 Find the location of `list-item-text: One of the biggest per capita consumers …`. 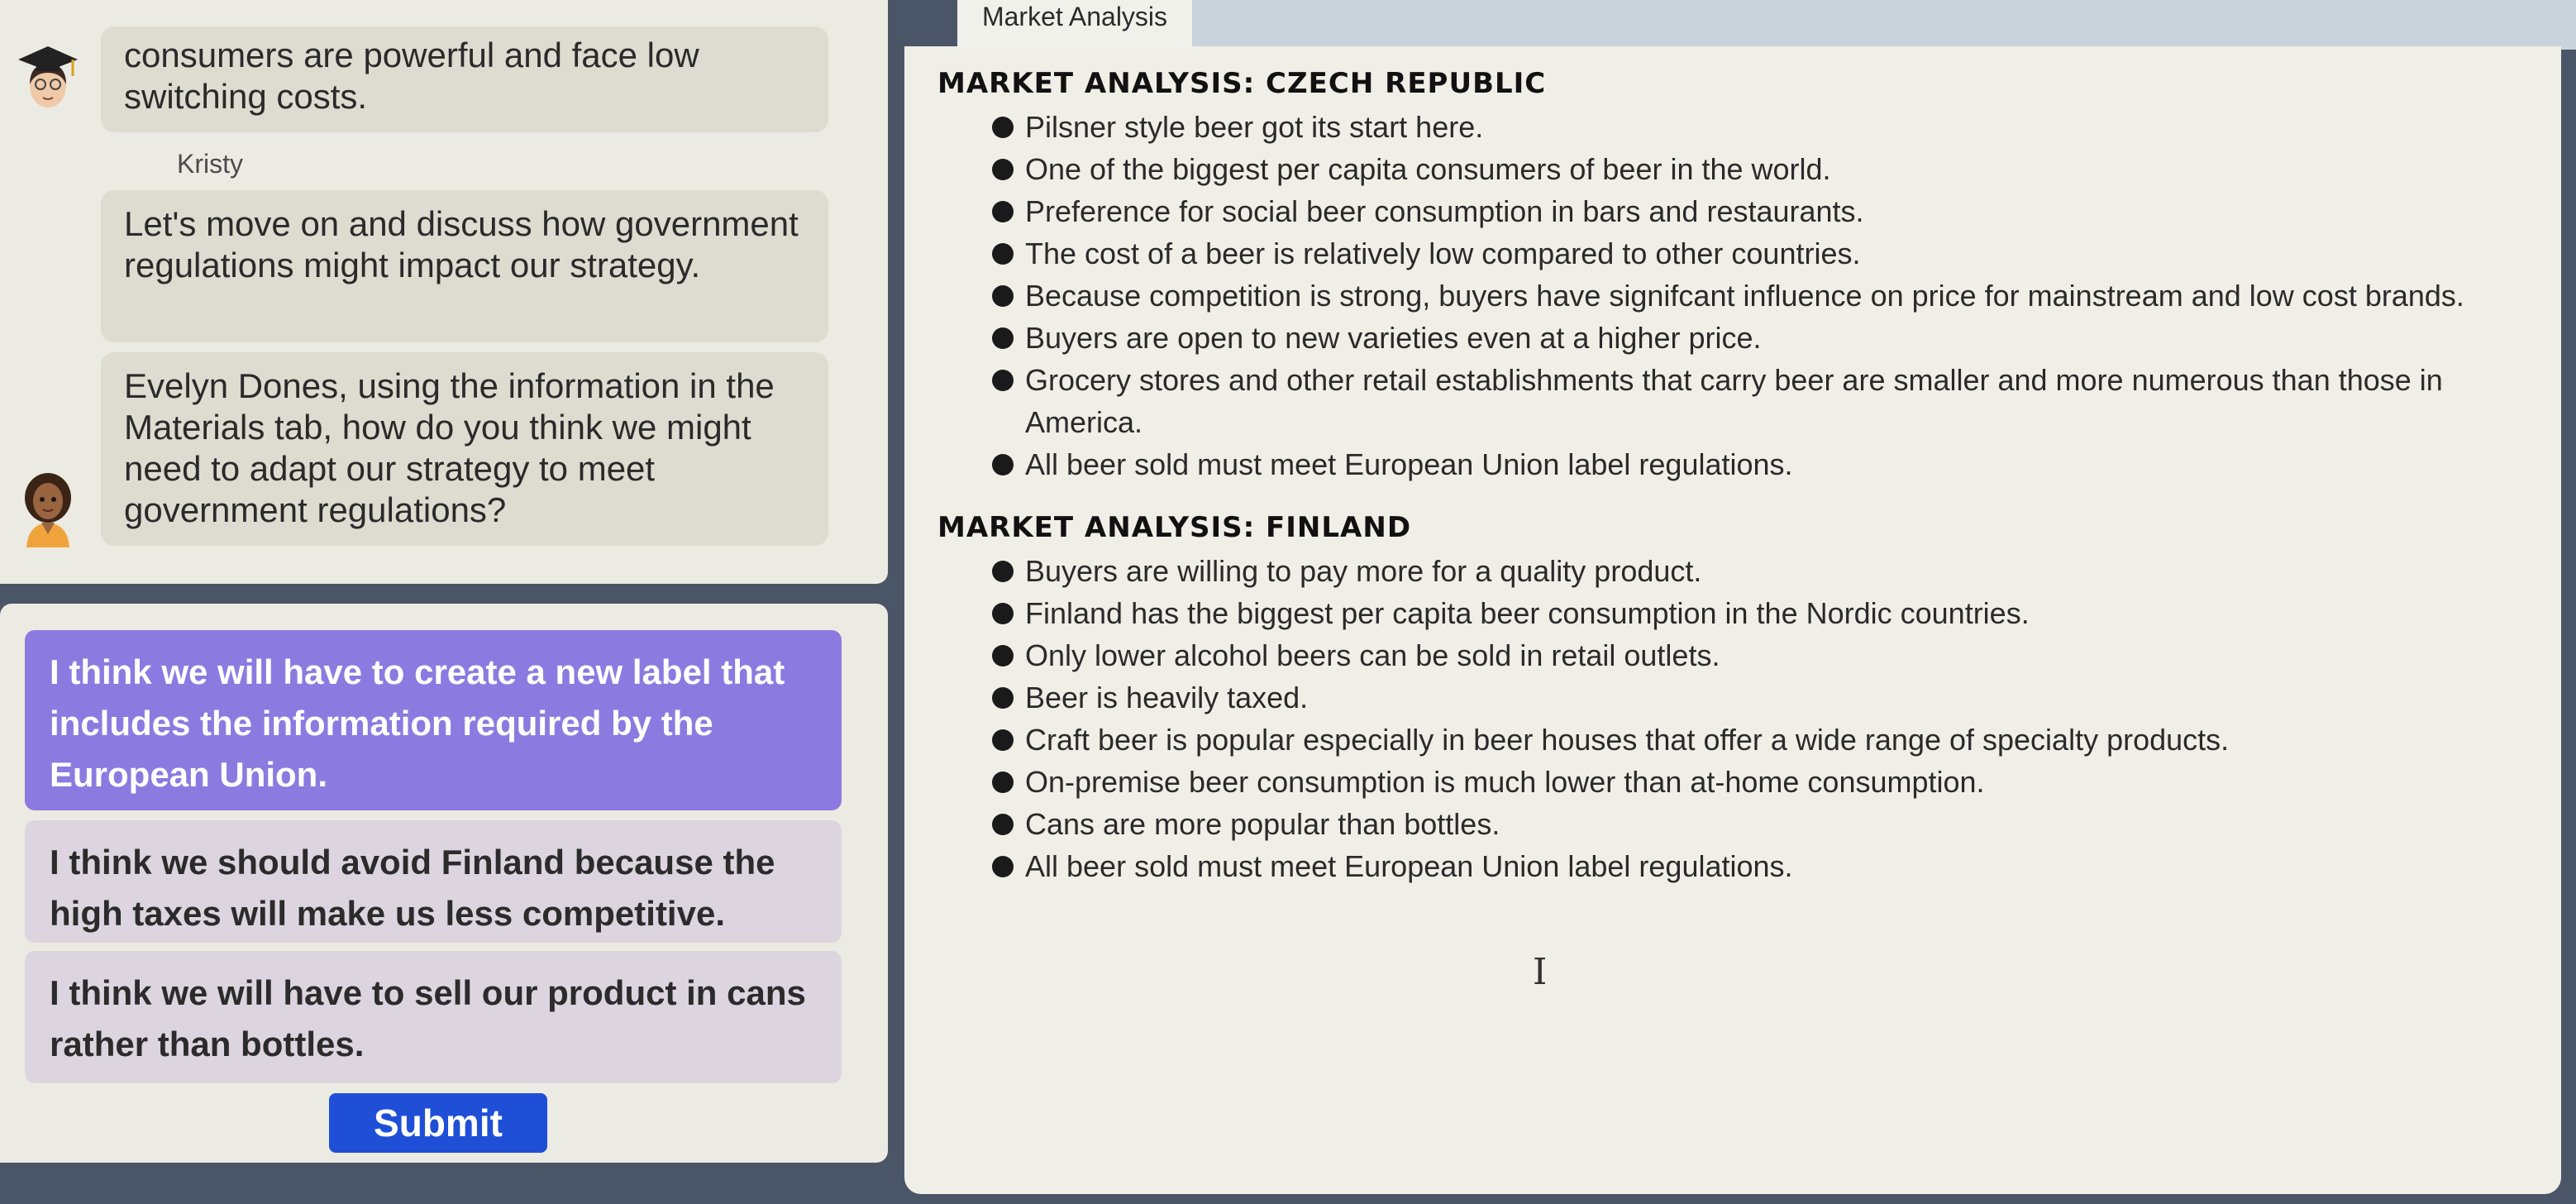

list-item-text: One of the biggest per capita consumers … is located at coordinates (1428, 169).